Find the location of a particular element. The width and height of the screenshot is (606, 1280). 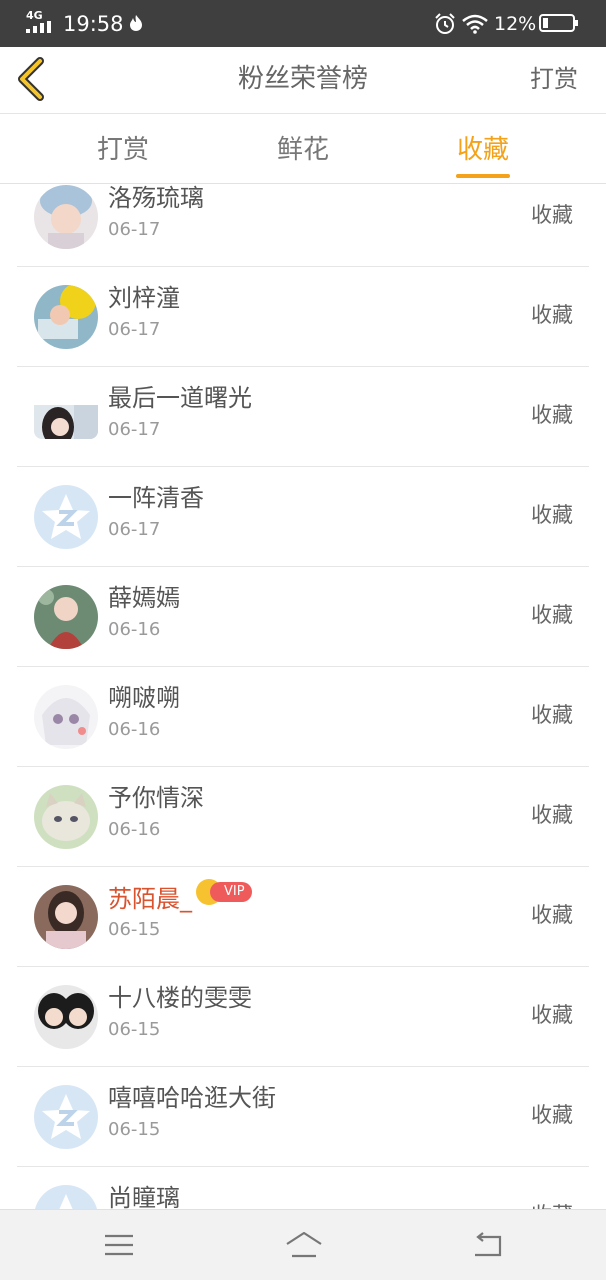

wifi-icon is located at coordinates (475, 24).